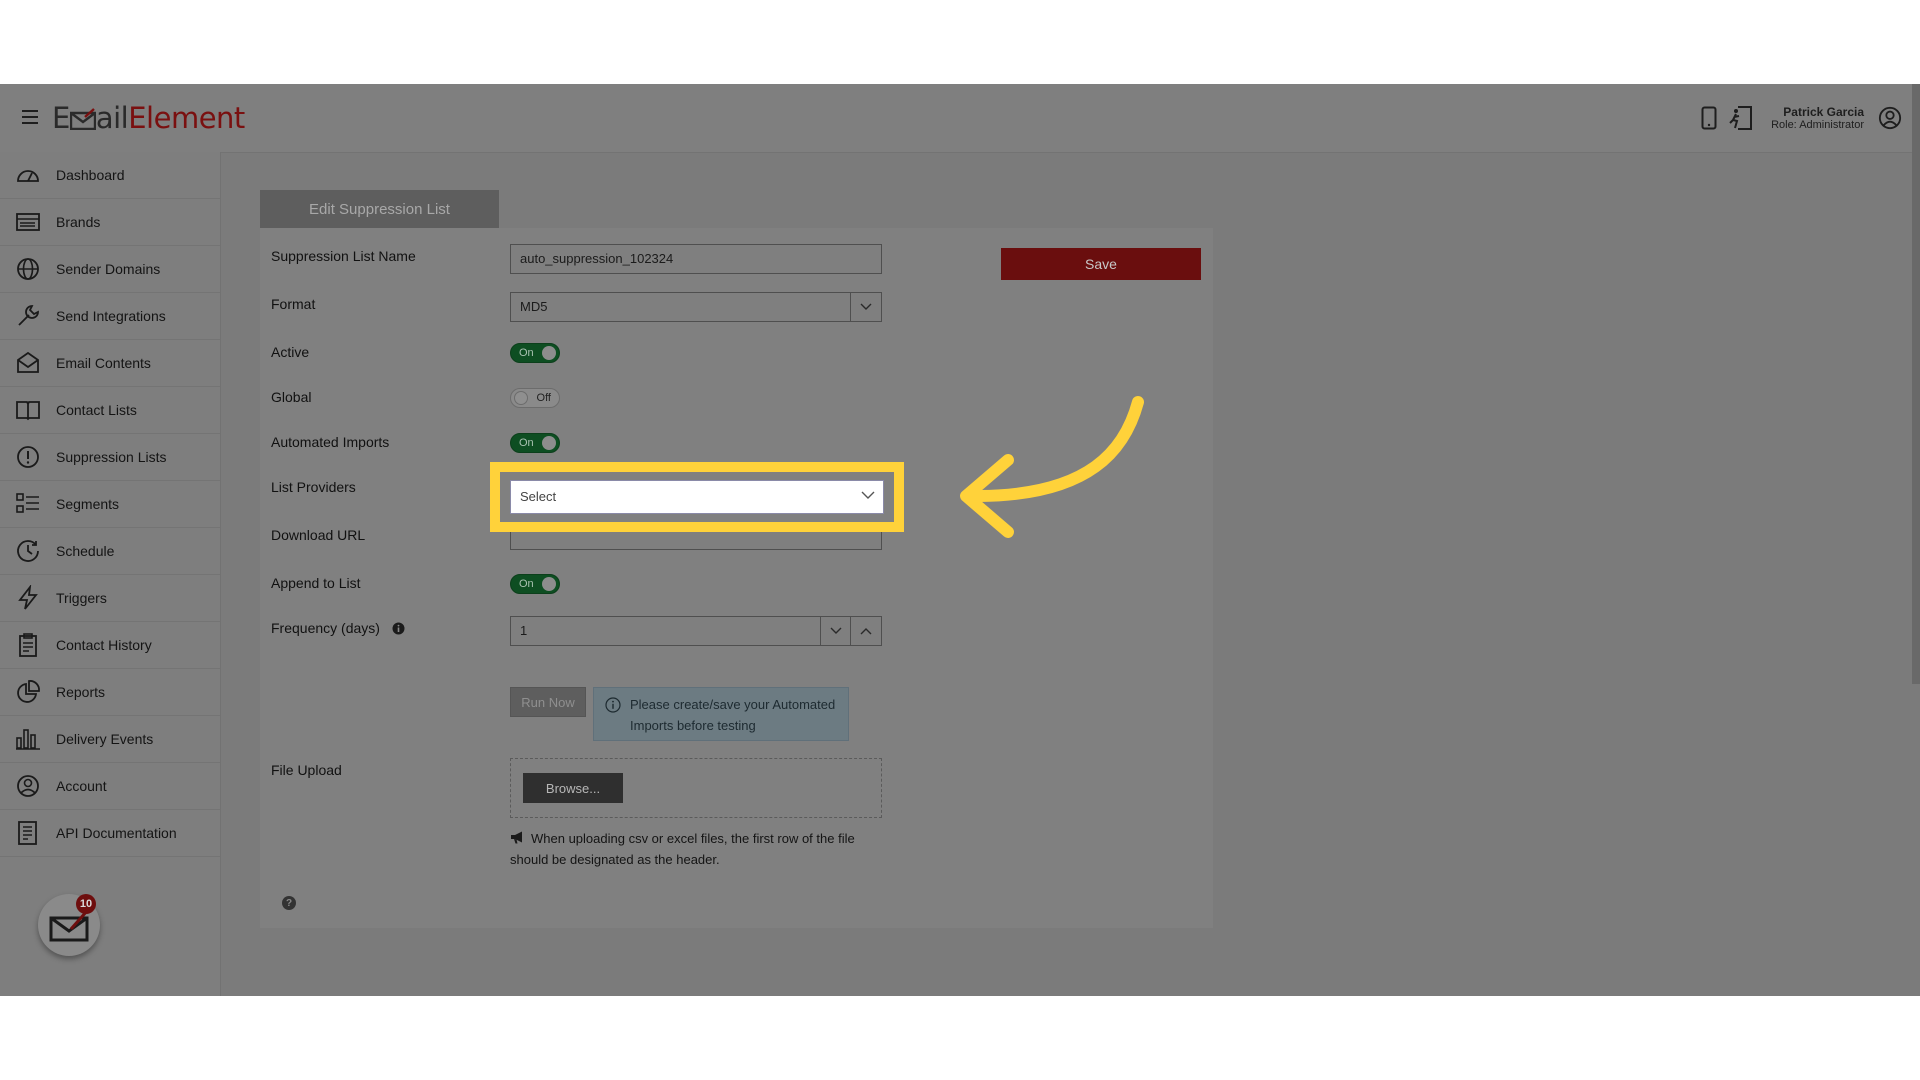  What do you see at coordinates (1052, 467) in the screenshot?
I see `pointer-arrow-icon` at bounding box center [1052, 467].